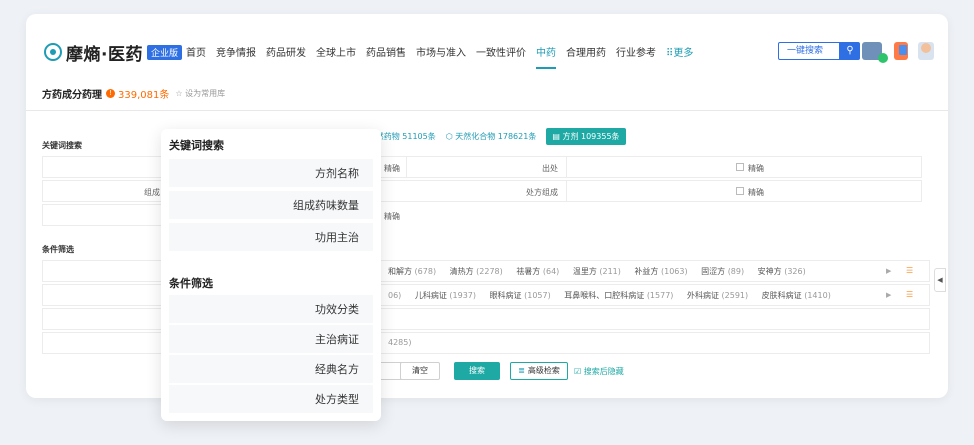 The image size is (974, 445). What do you see at coordinates (850, 51) in the screenshot?
I see `search-icon: ⚲` at bounding box center [850, 51].